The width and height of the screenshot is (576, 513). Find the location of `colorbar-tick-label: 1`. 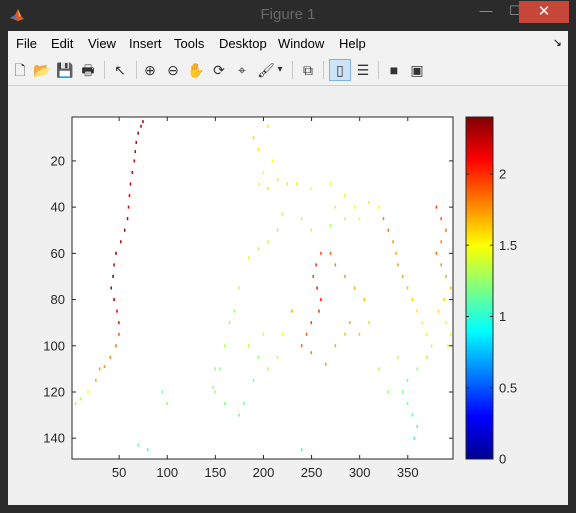

colorbar-tick-label: 1 is located at coordinates (502, 316).